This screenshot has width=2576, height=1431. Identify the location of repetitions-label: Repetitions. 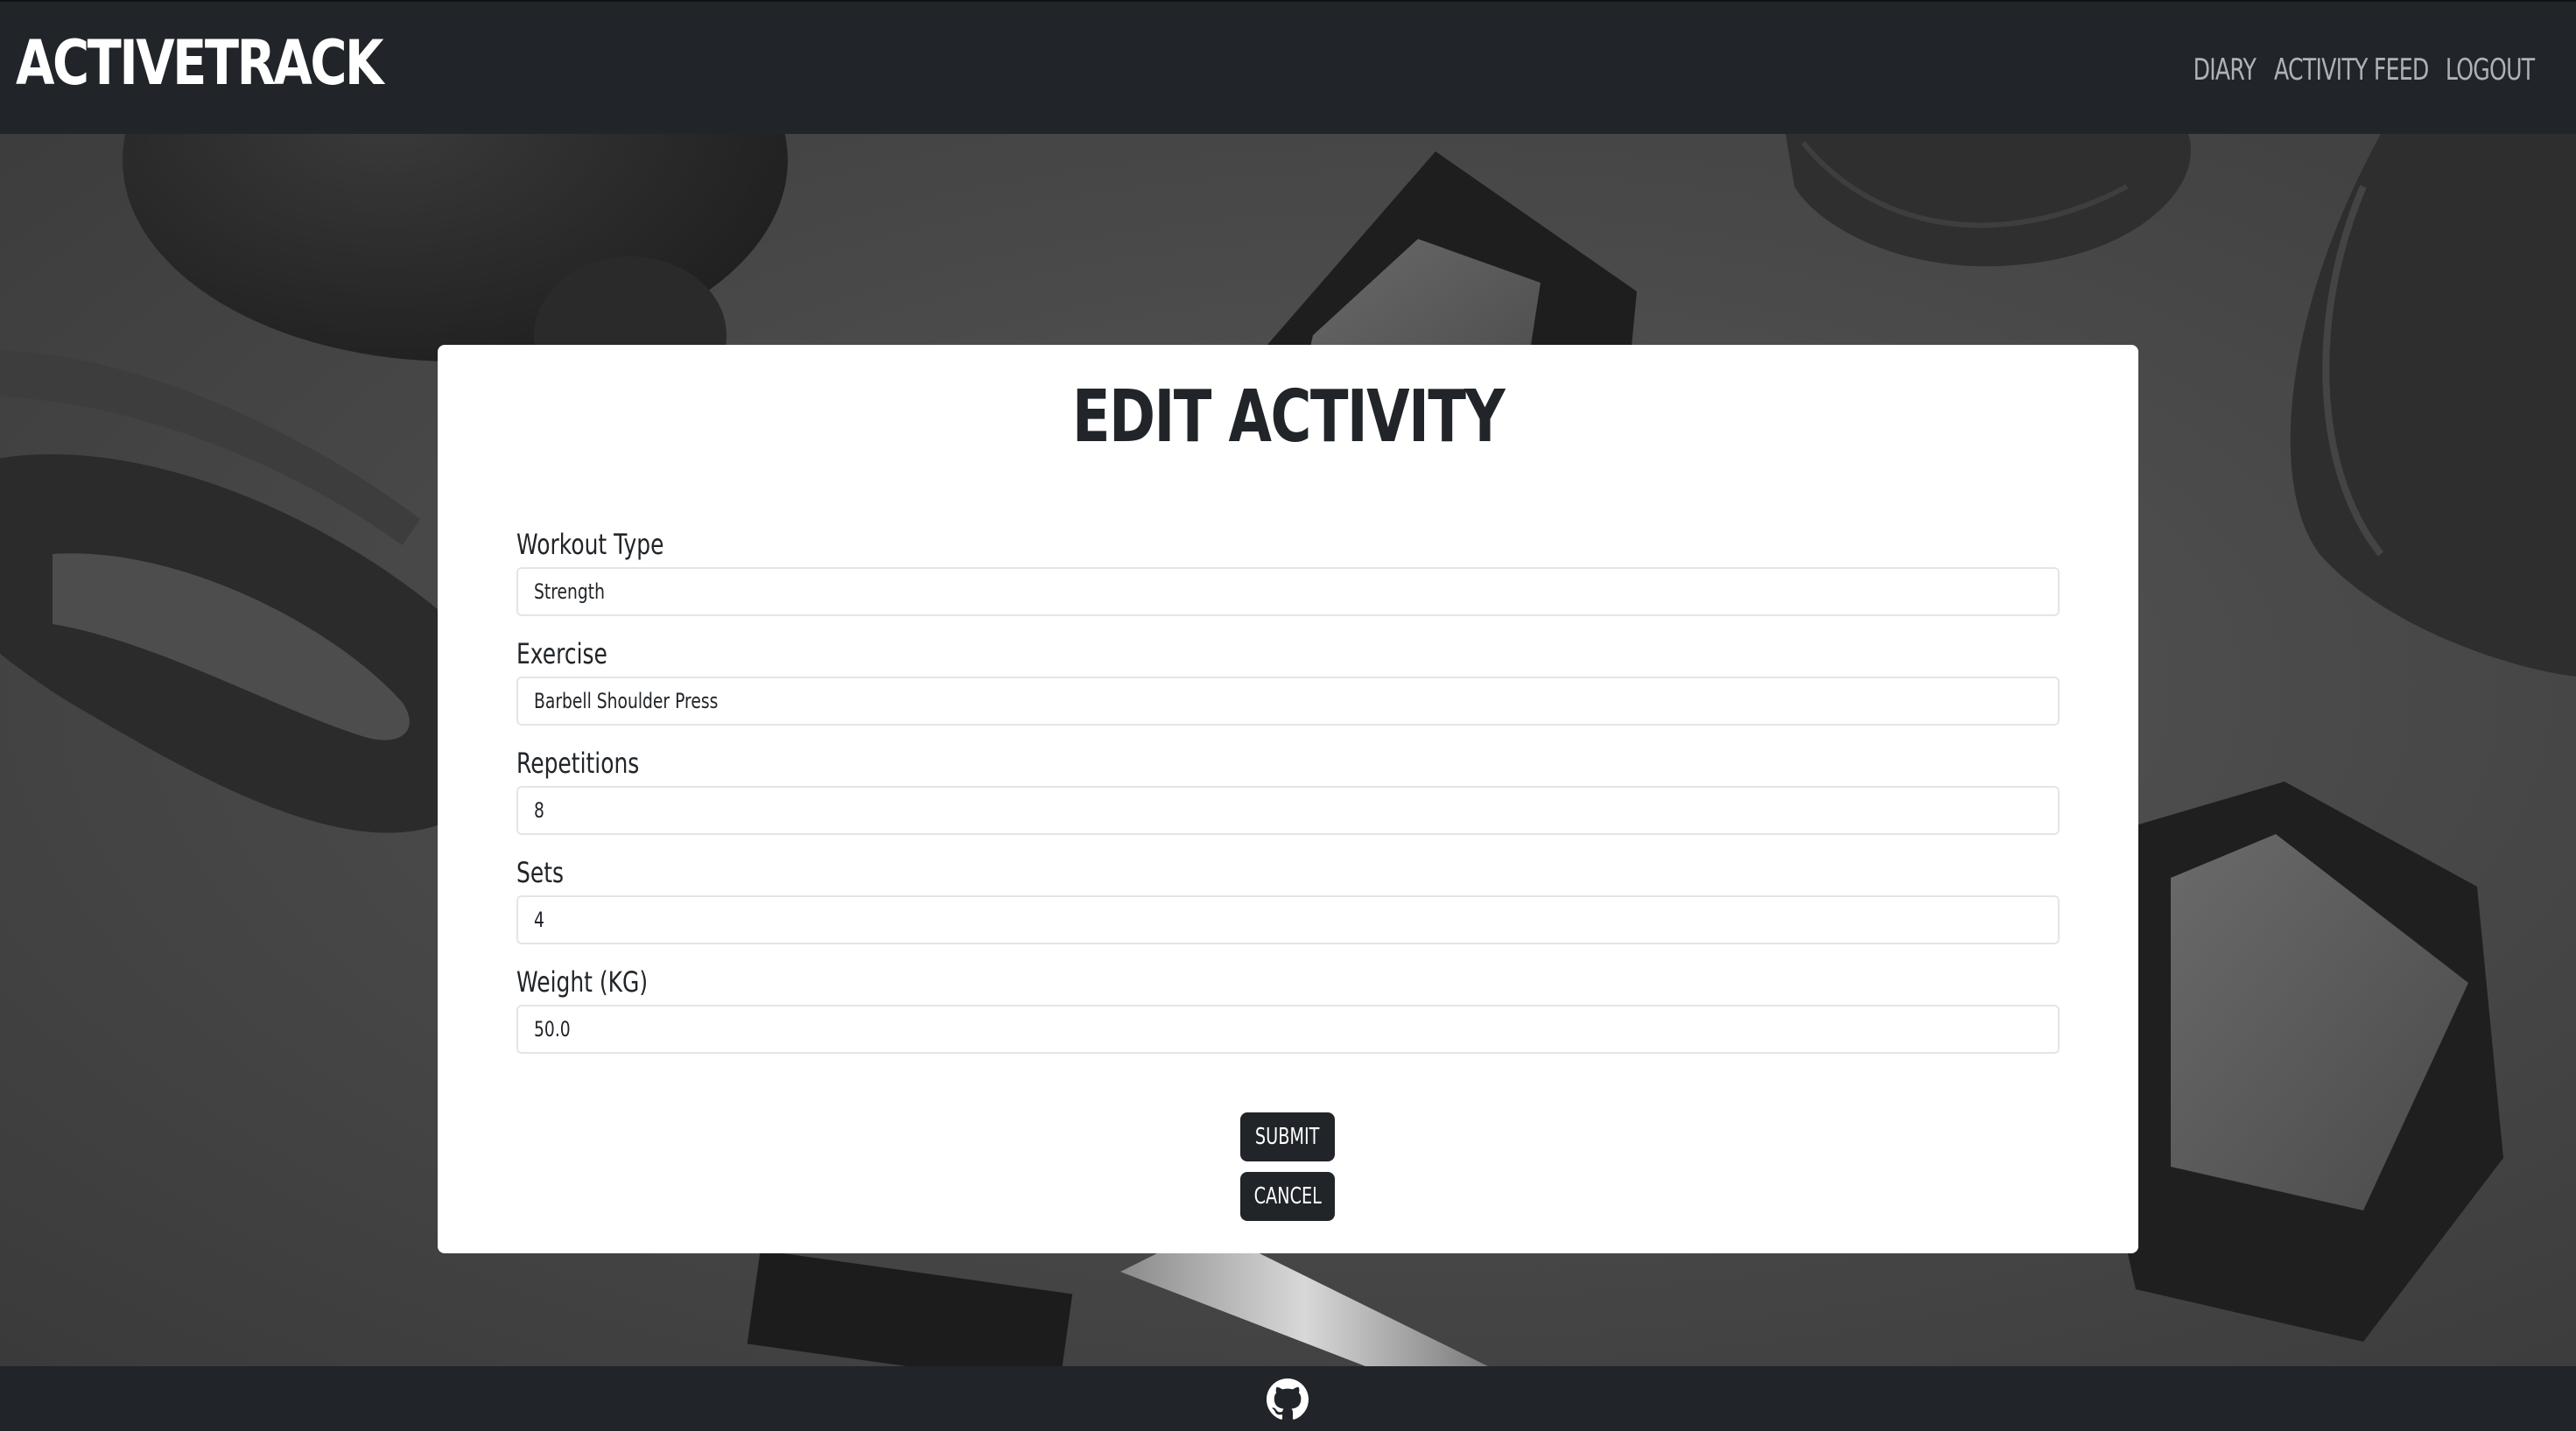
(578, 763).